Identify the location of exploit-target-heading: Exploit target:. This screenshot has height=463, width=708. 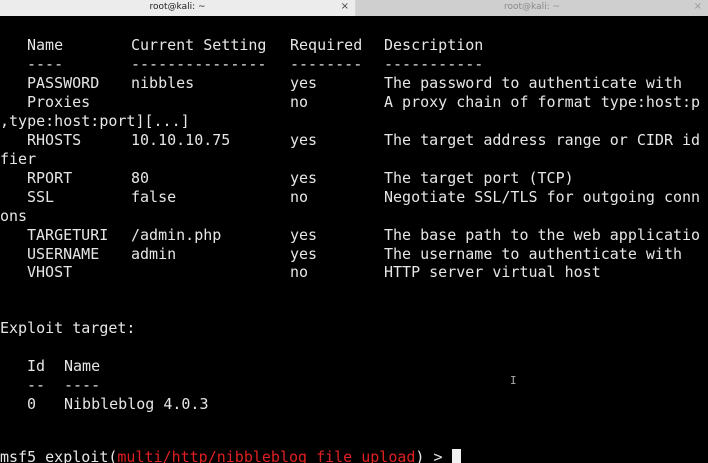
(67, 328).